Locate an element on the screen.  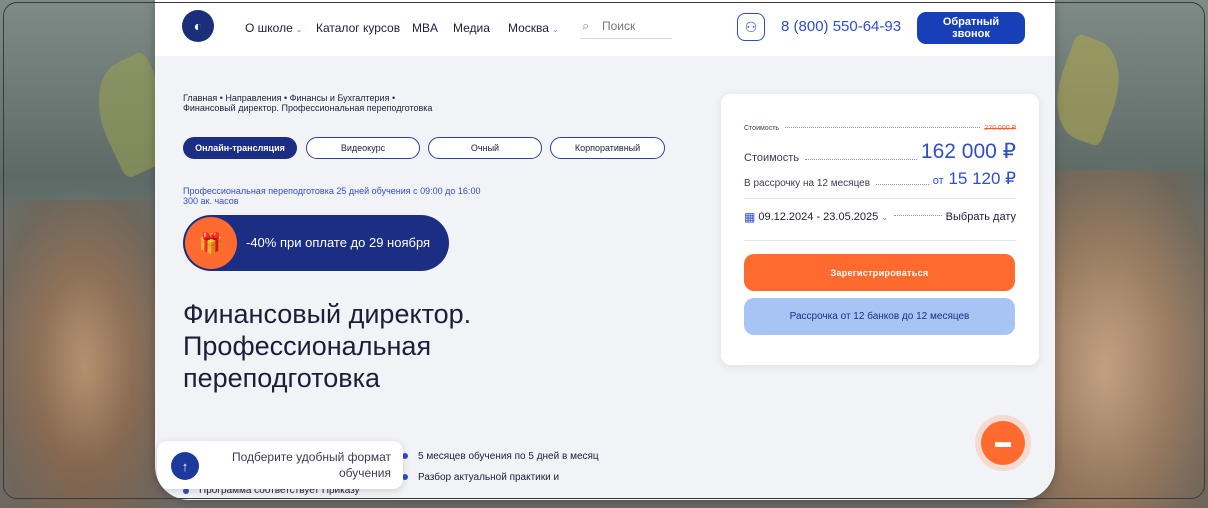
installment-label: В рассрочку на 12 месяцев is located at coordinates (807, 183).